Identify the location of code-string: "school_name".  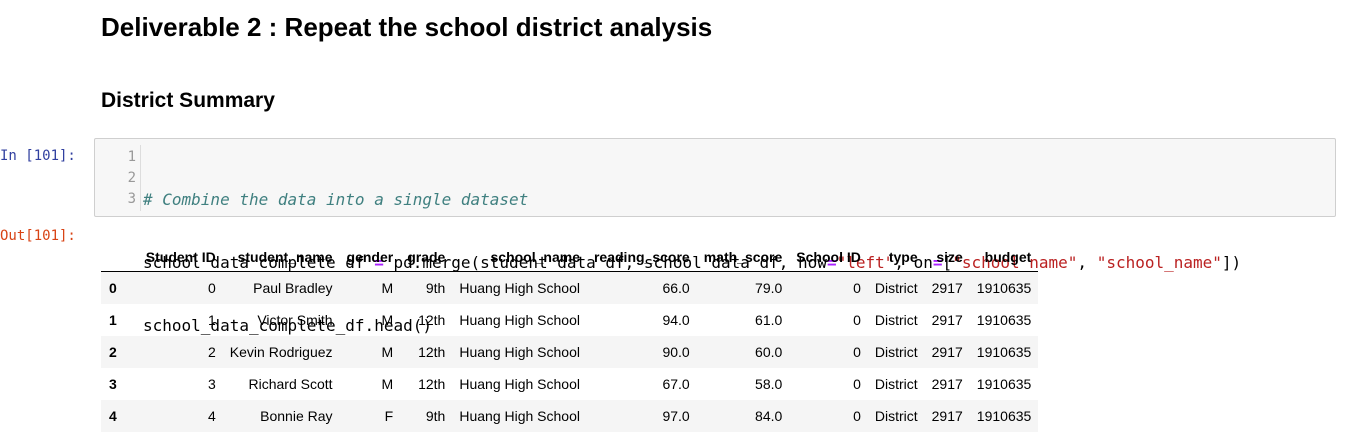
(1159, 262).